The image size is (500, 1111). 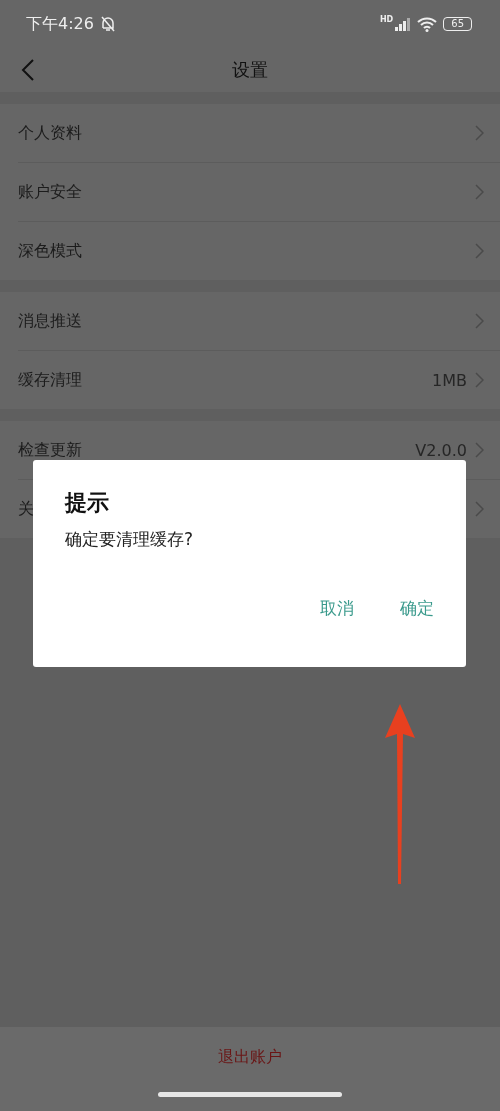 What do you see at coordinates (50, 380) in the screenshot?
I see `row-label: 缓存清理` at bounding box center [50, 380].